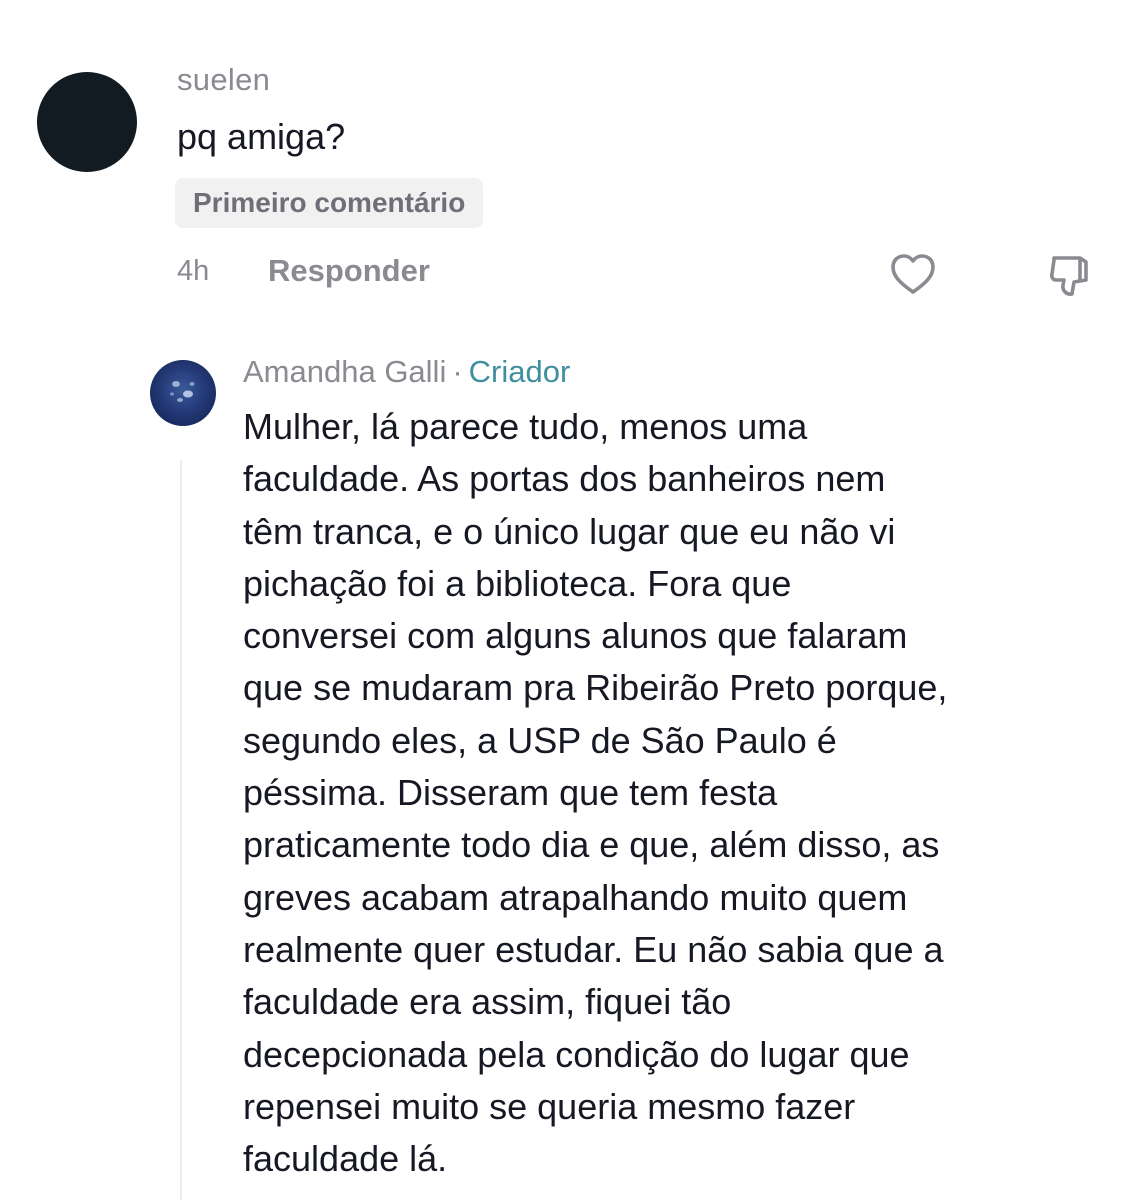  Describe the element at coordinates (913, 275) in the screenshot. I see `heart-outline-icon` at that location.